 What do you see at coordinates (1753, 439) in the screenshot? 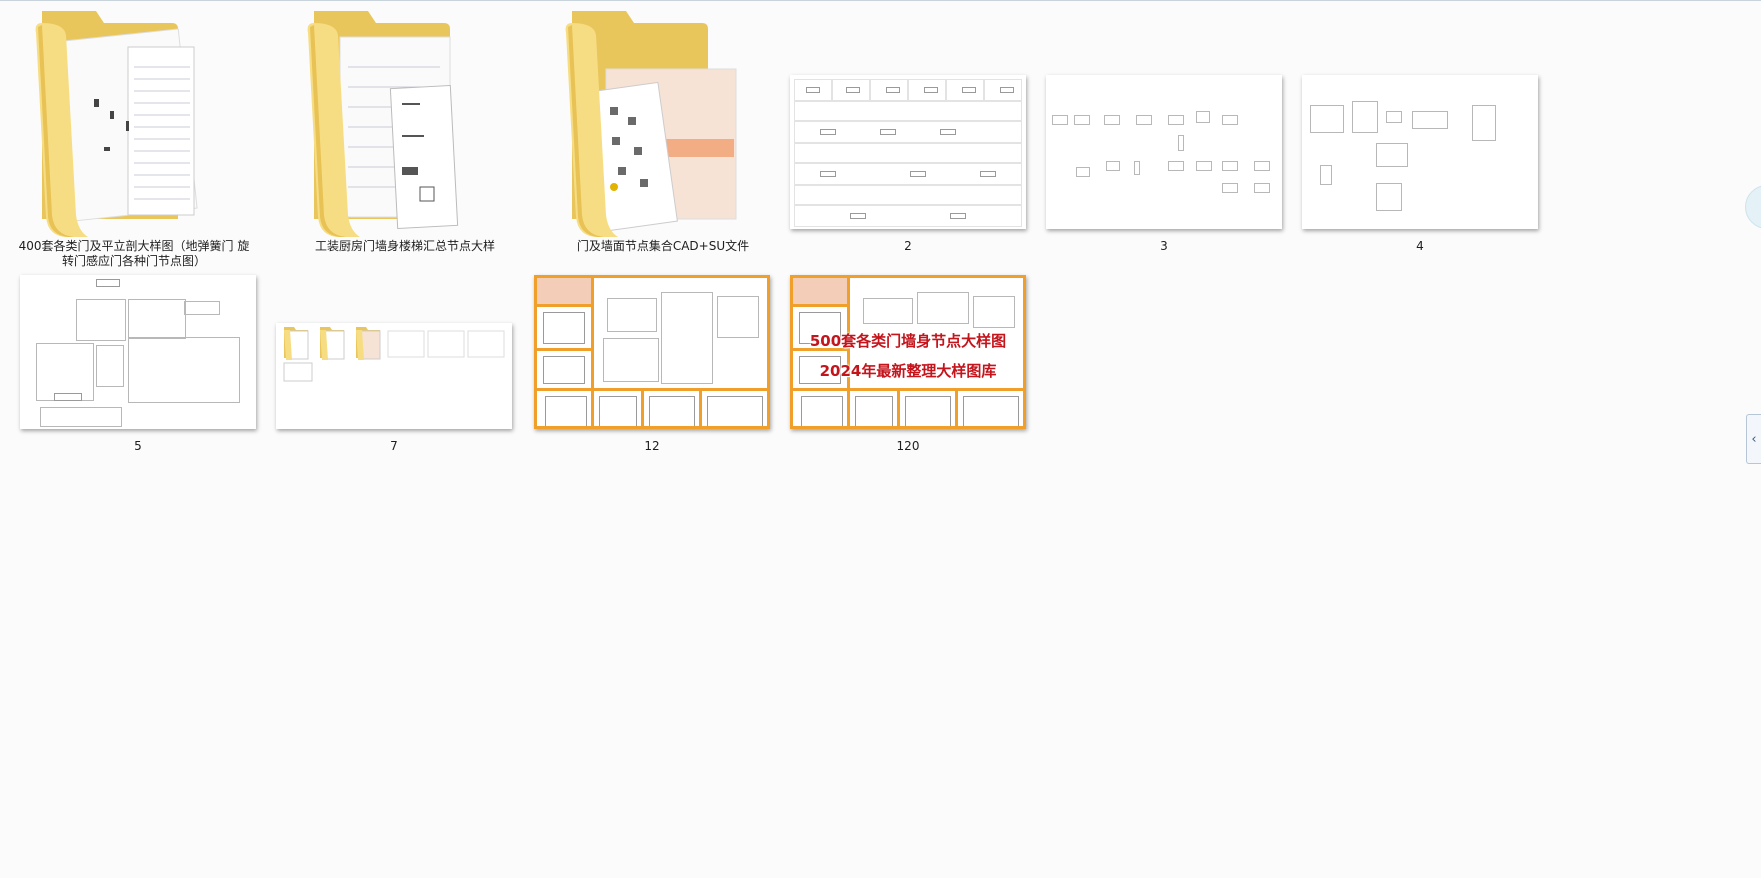
I see `chevron-left-icon: ‹` at bounding box center [1753, 439].